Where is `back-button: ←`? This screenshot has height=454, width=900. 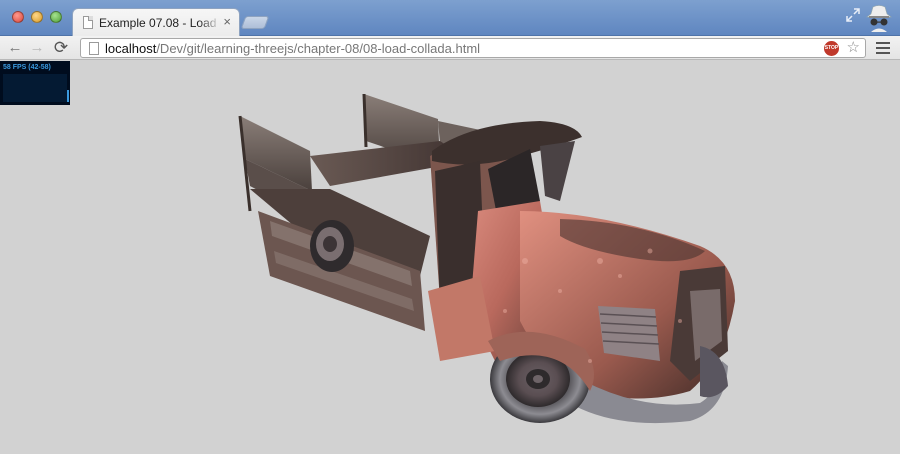 back-button: ← is located at coordinates (15, 48).